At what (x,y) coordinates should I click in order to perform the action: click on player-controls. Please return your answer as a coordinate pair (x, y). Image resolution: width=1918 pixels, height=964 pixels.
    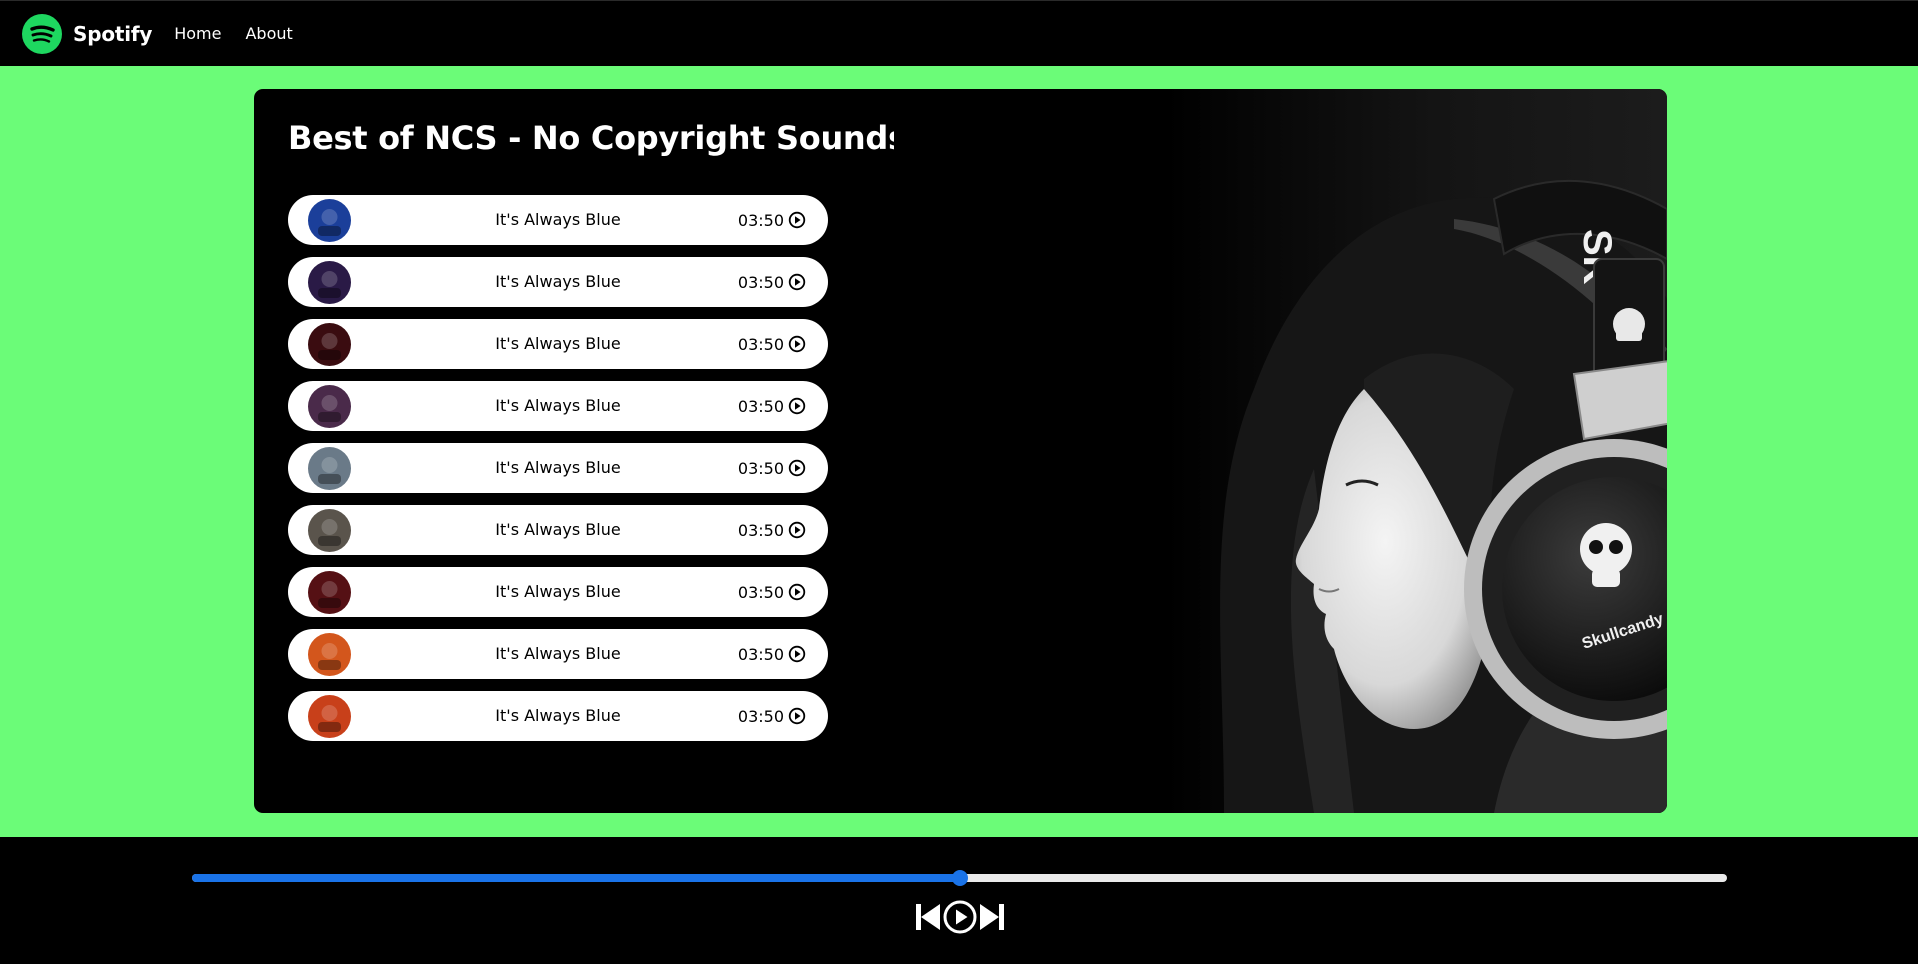
    Looking at the image, I should click on (960, 917).